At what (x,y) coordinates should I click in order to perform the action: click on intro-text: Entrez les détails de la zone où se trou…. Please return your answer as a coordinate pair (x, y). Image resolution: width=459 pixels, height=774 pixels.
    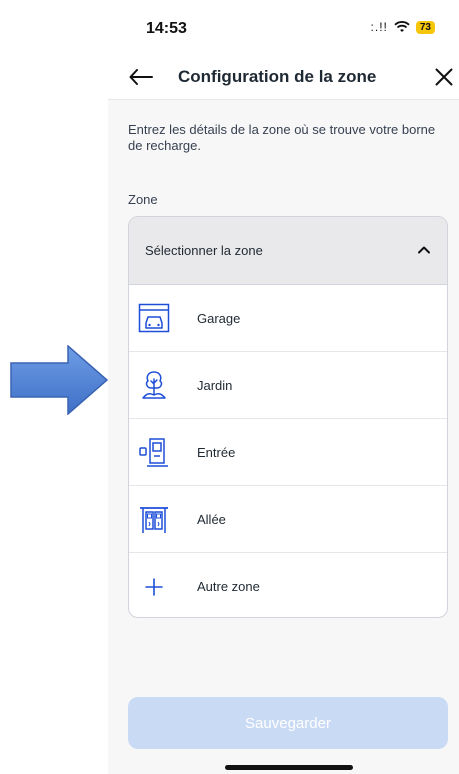
    Looking at the image, I should click on (282, 137).